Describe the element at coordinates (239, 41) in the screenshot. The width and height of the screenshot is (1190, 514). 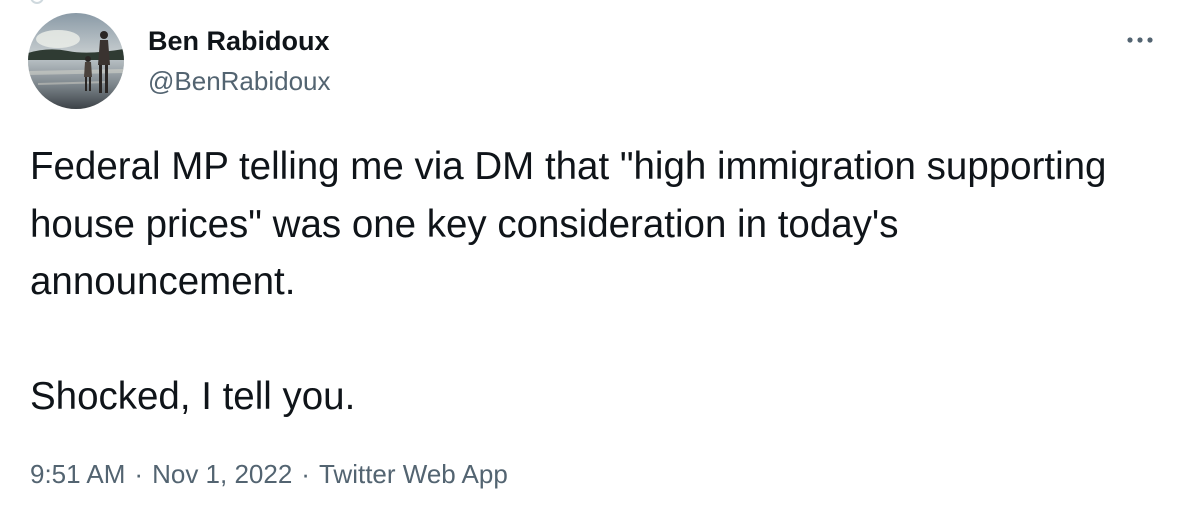
I see `author-display-name: Ben Rabidoux` at that location.